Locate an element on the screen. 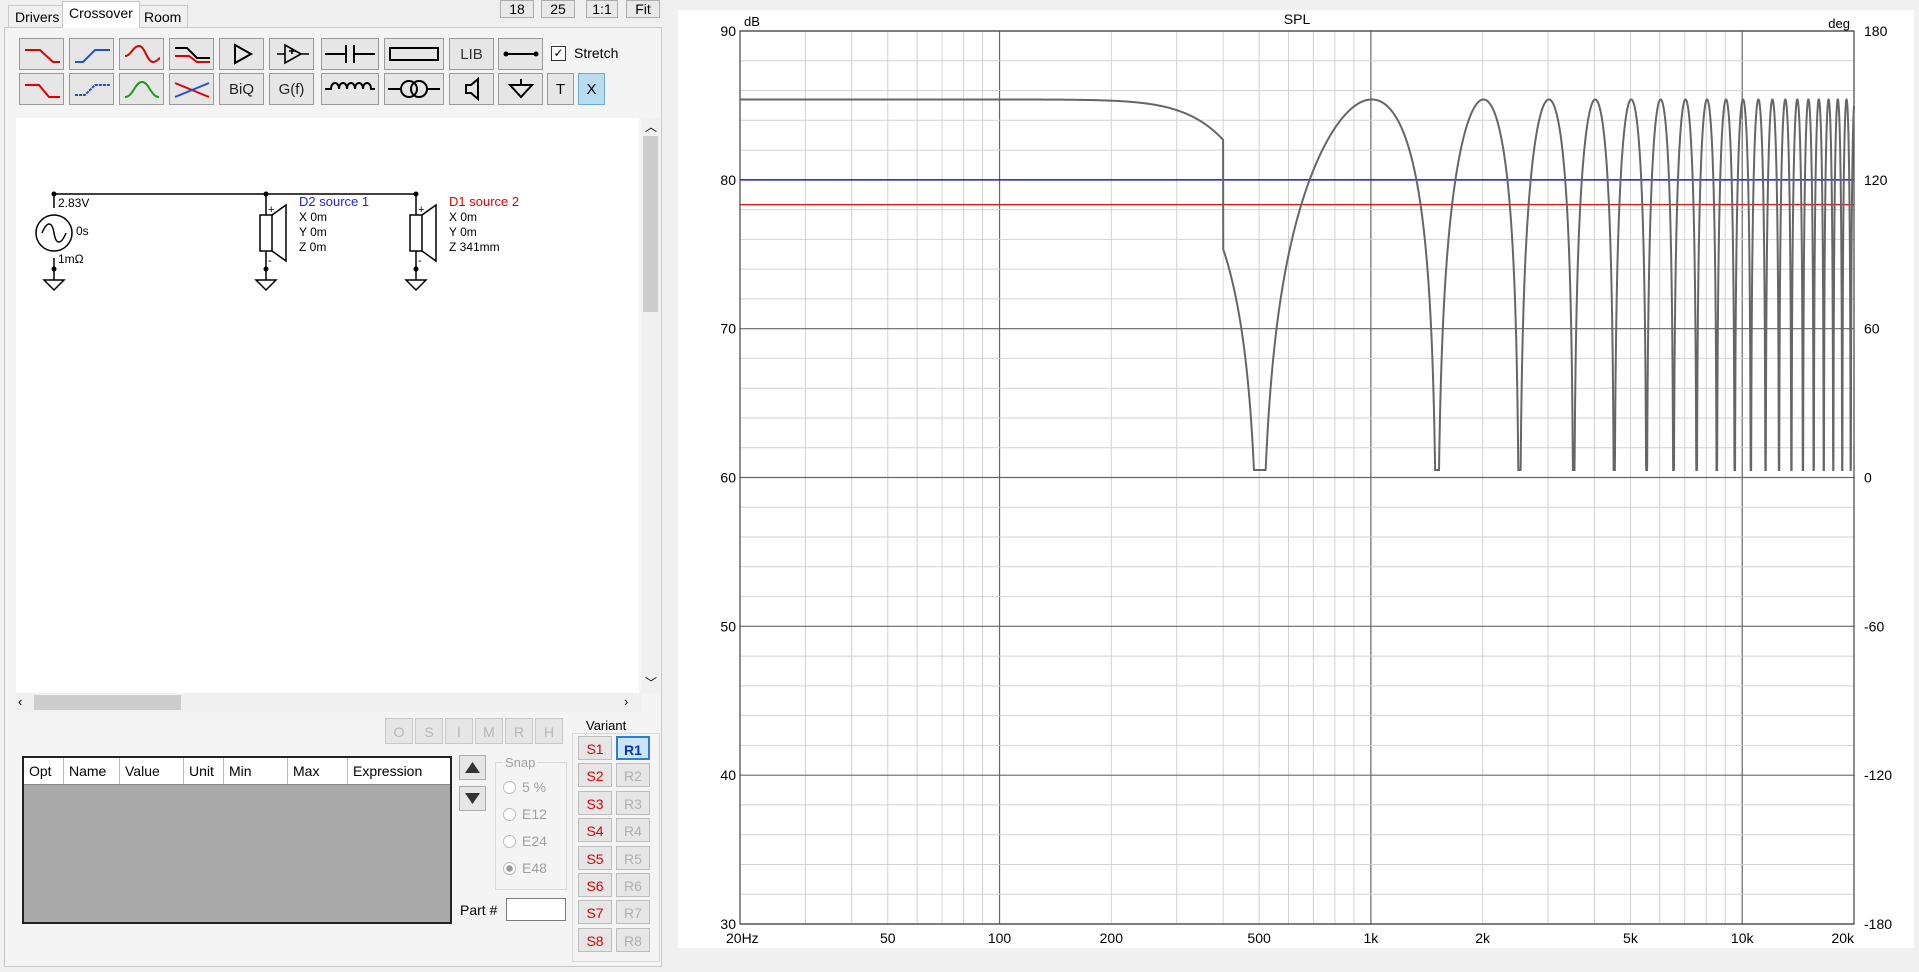 Image resolution: width=1919 pixels, height=972 pixels. highpass-tool is located at coordinates (91, 54).